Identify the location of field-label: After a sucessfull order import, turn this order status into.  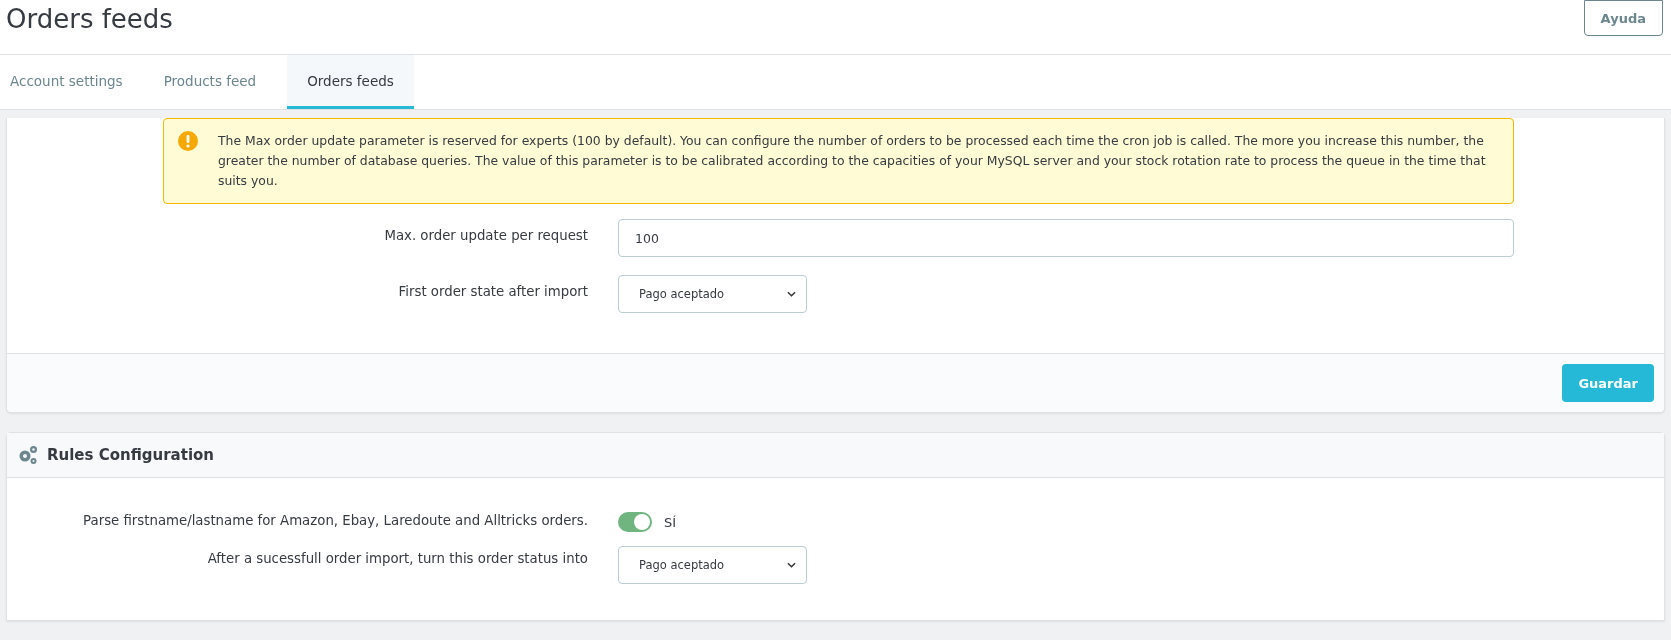
(397, 559).